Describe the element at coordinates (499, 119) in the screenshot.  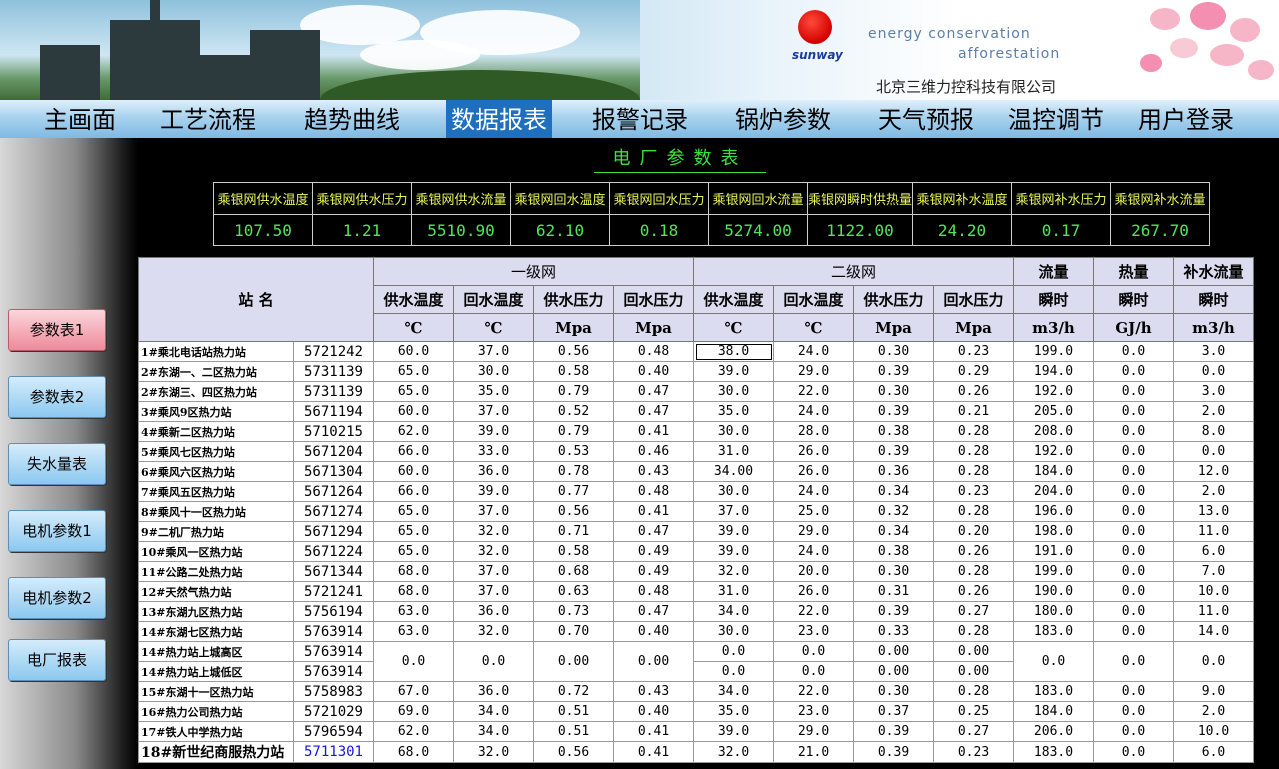
I see `nav-data-report: 数据报表` at that location.